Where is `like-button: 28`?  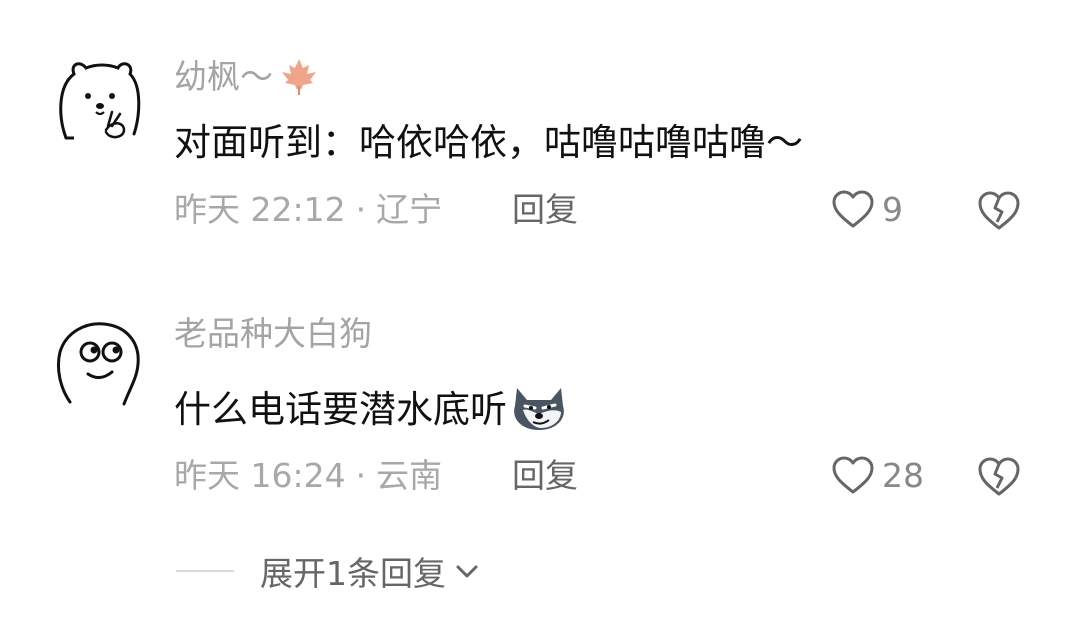
like-button: 28 is located at coordinates (877, 475).